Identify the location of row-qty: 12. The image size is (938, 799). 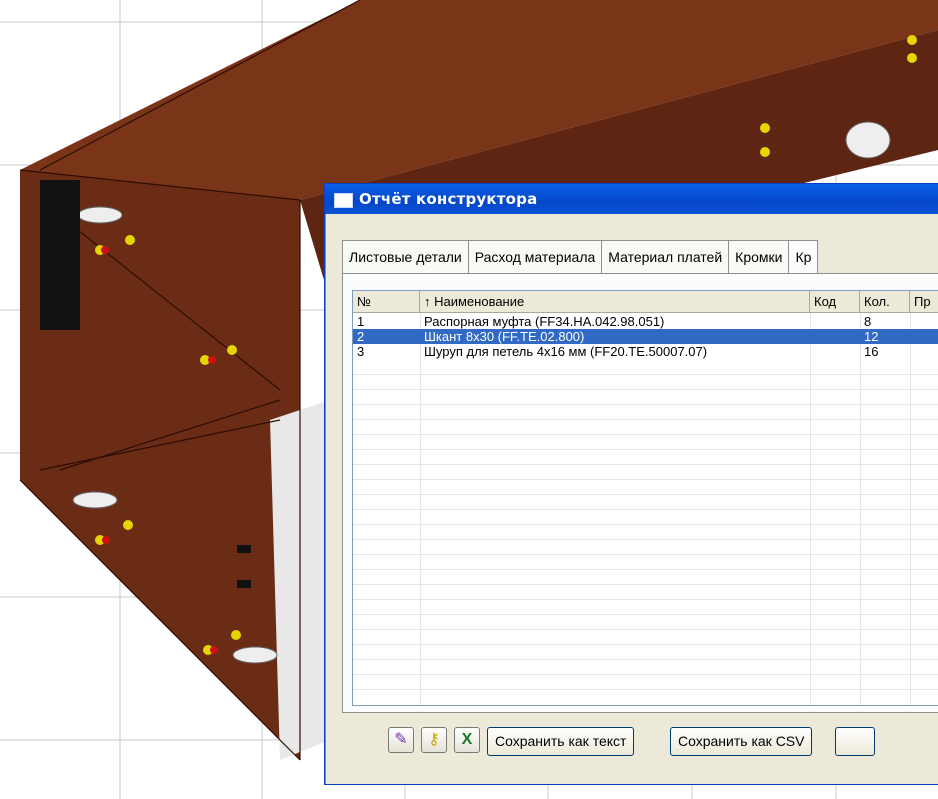
(871, 336).